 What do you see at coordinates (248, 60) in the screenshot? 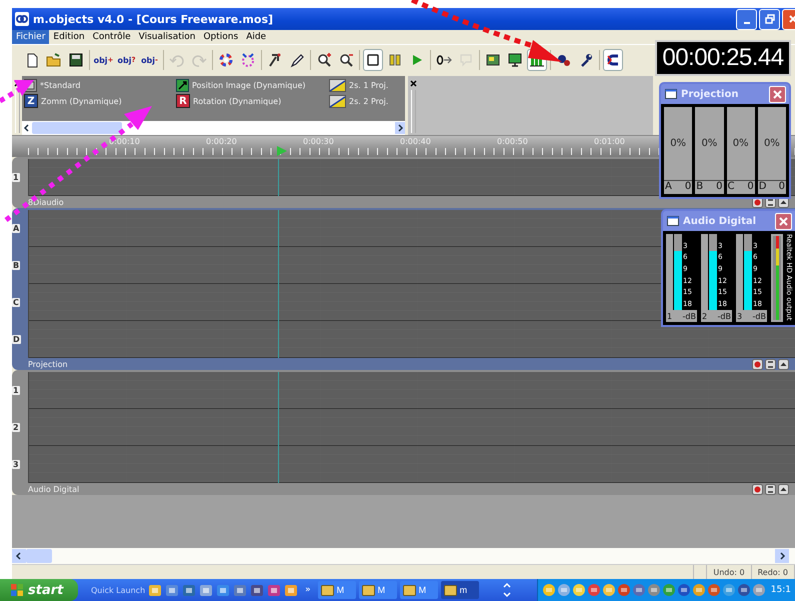
I see `dotted-circle-icon` at bounding box center [248, 60].